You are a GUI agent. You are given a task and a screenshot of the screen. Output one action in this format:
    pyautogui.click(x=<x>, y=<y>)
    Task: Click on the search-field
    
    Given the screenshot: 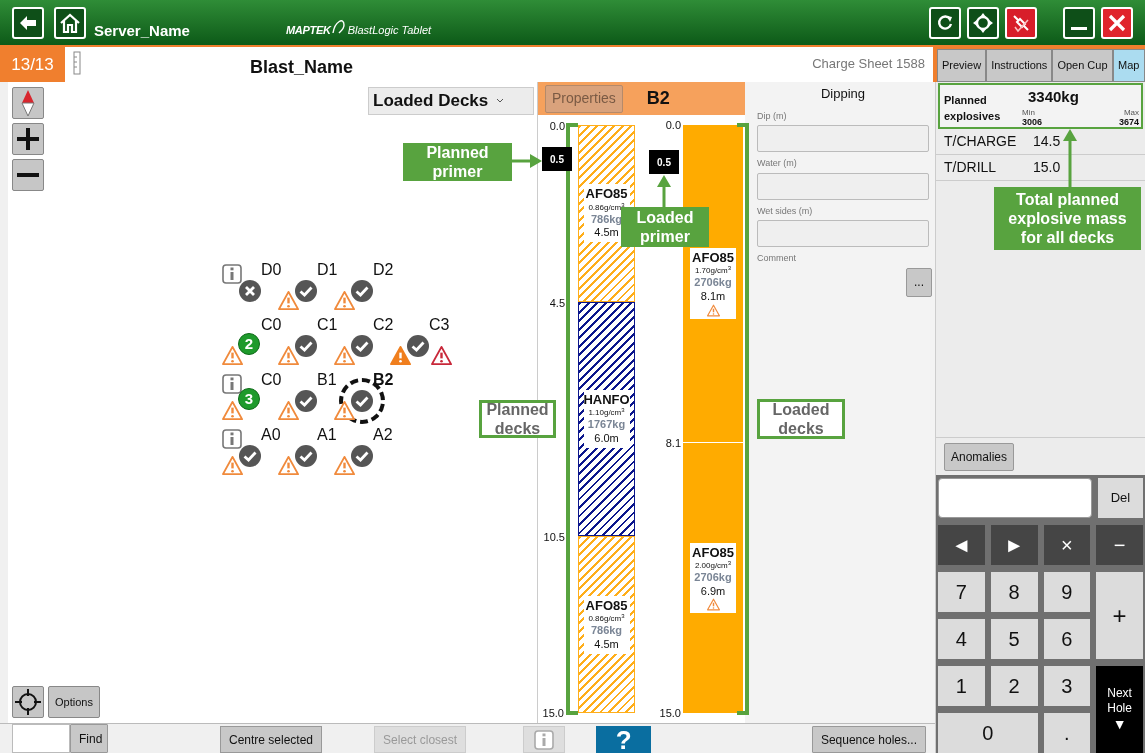 What is the action you would take?
    pyautogui.click(x=41, y=738)
    